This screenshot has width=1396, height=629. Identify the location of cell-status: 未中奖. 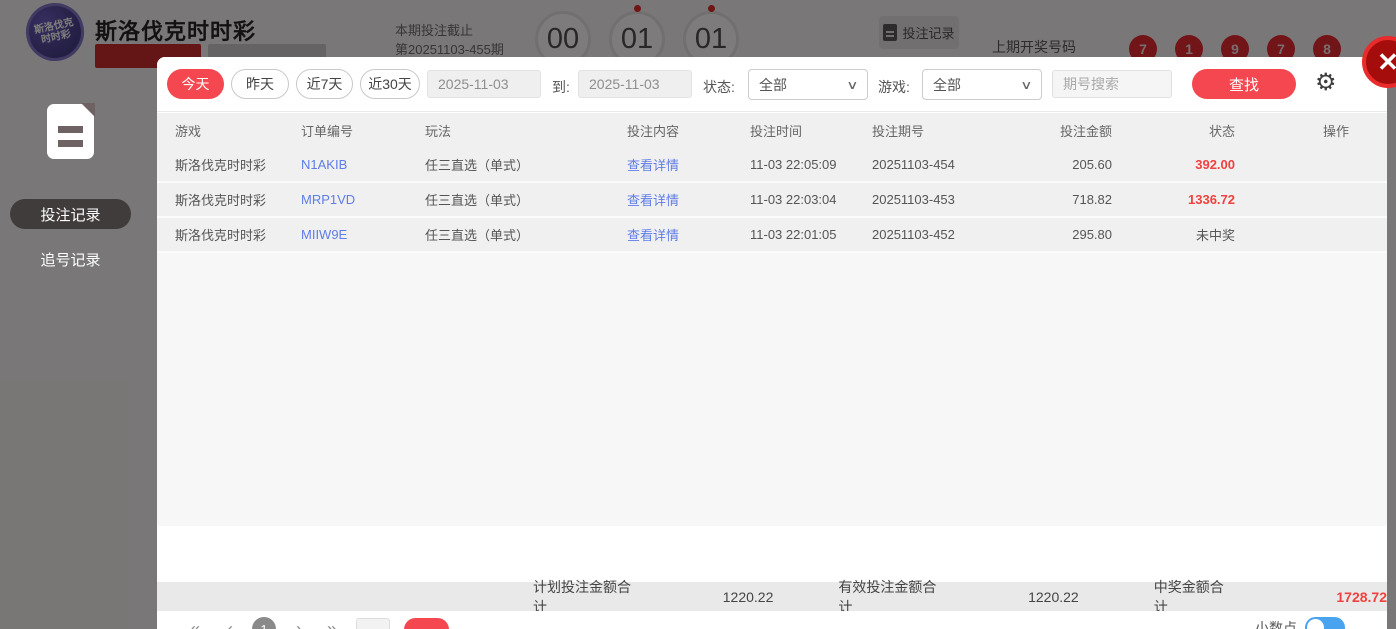
(1215, 235).